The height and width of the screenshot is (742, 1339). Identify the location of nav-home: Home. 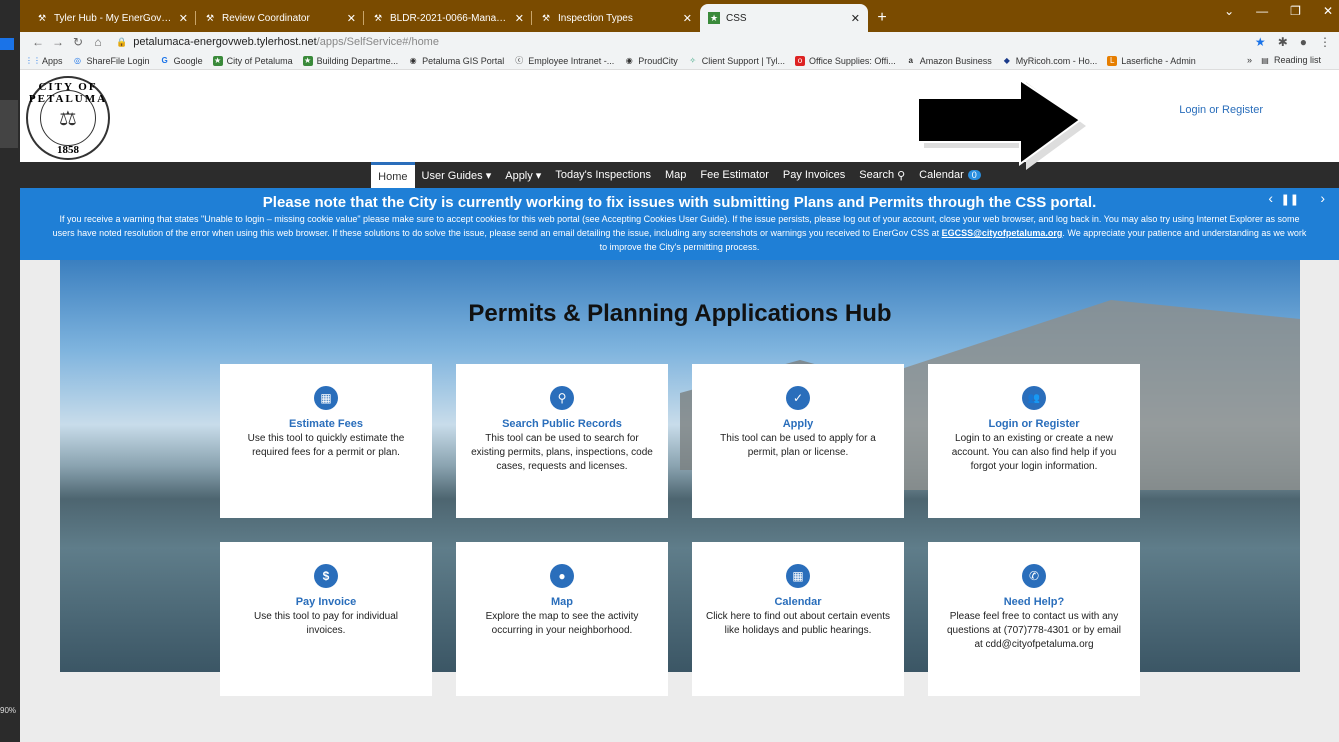
(393, 175).